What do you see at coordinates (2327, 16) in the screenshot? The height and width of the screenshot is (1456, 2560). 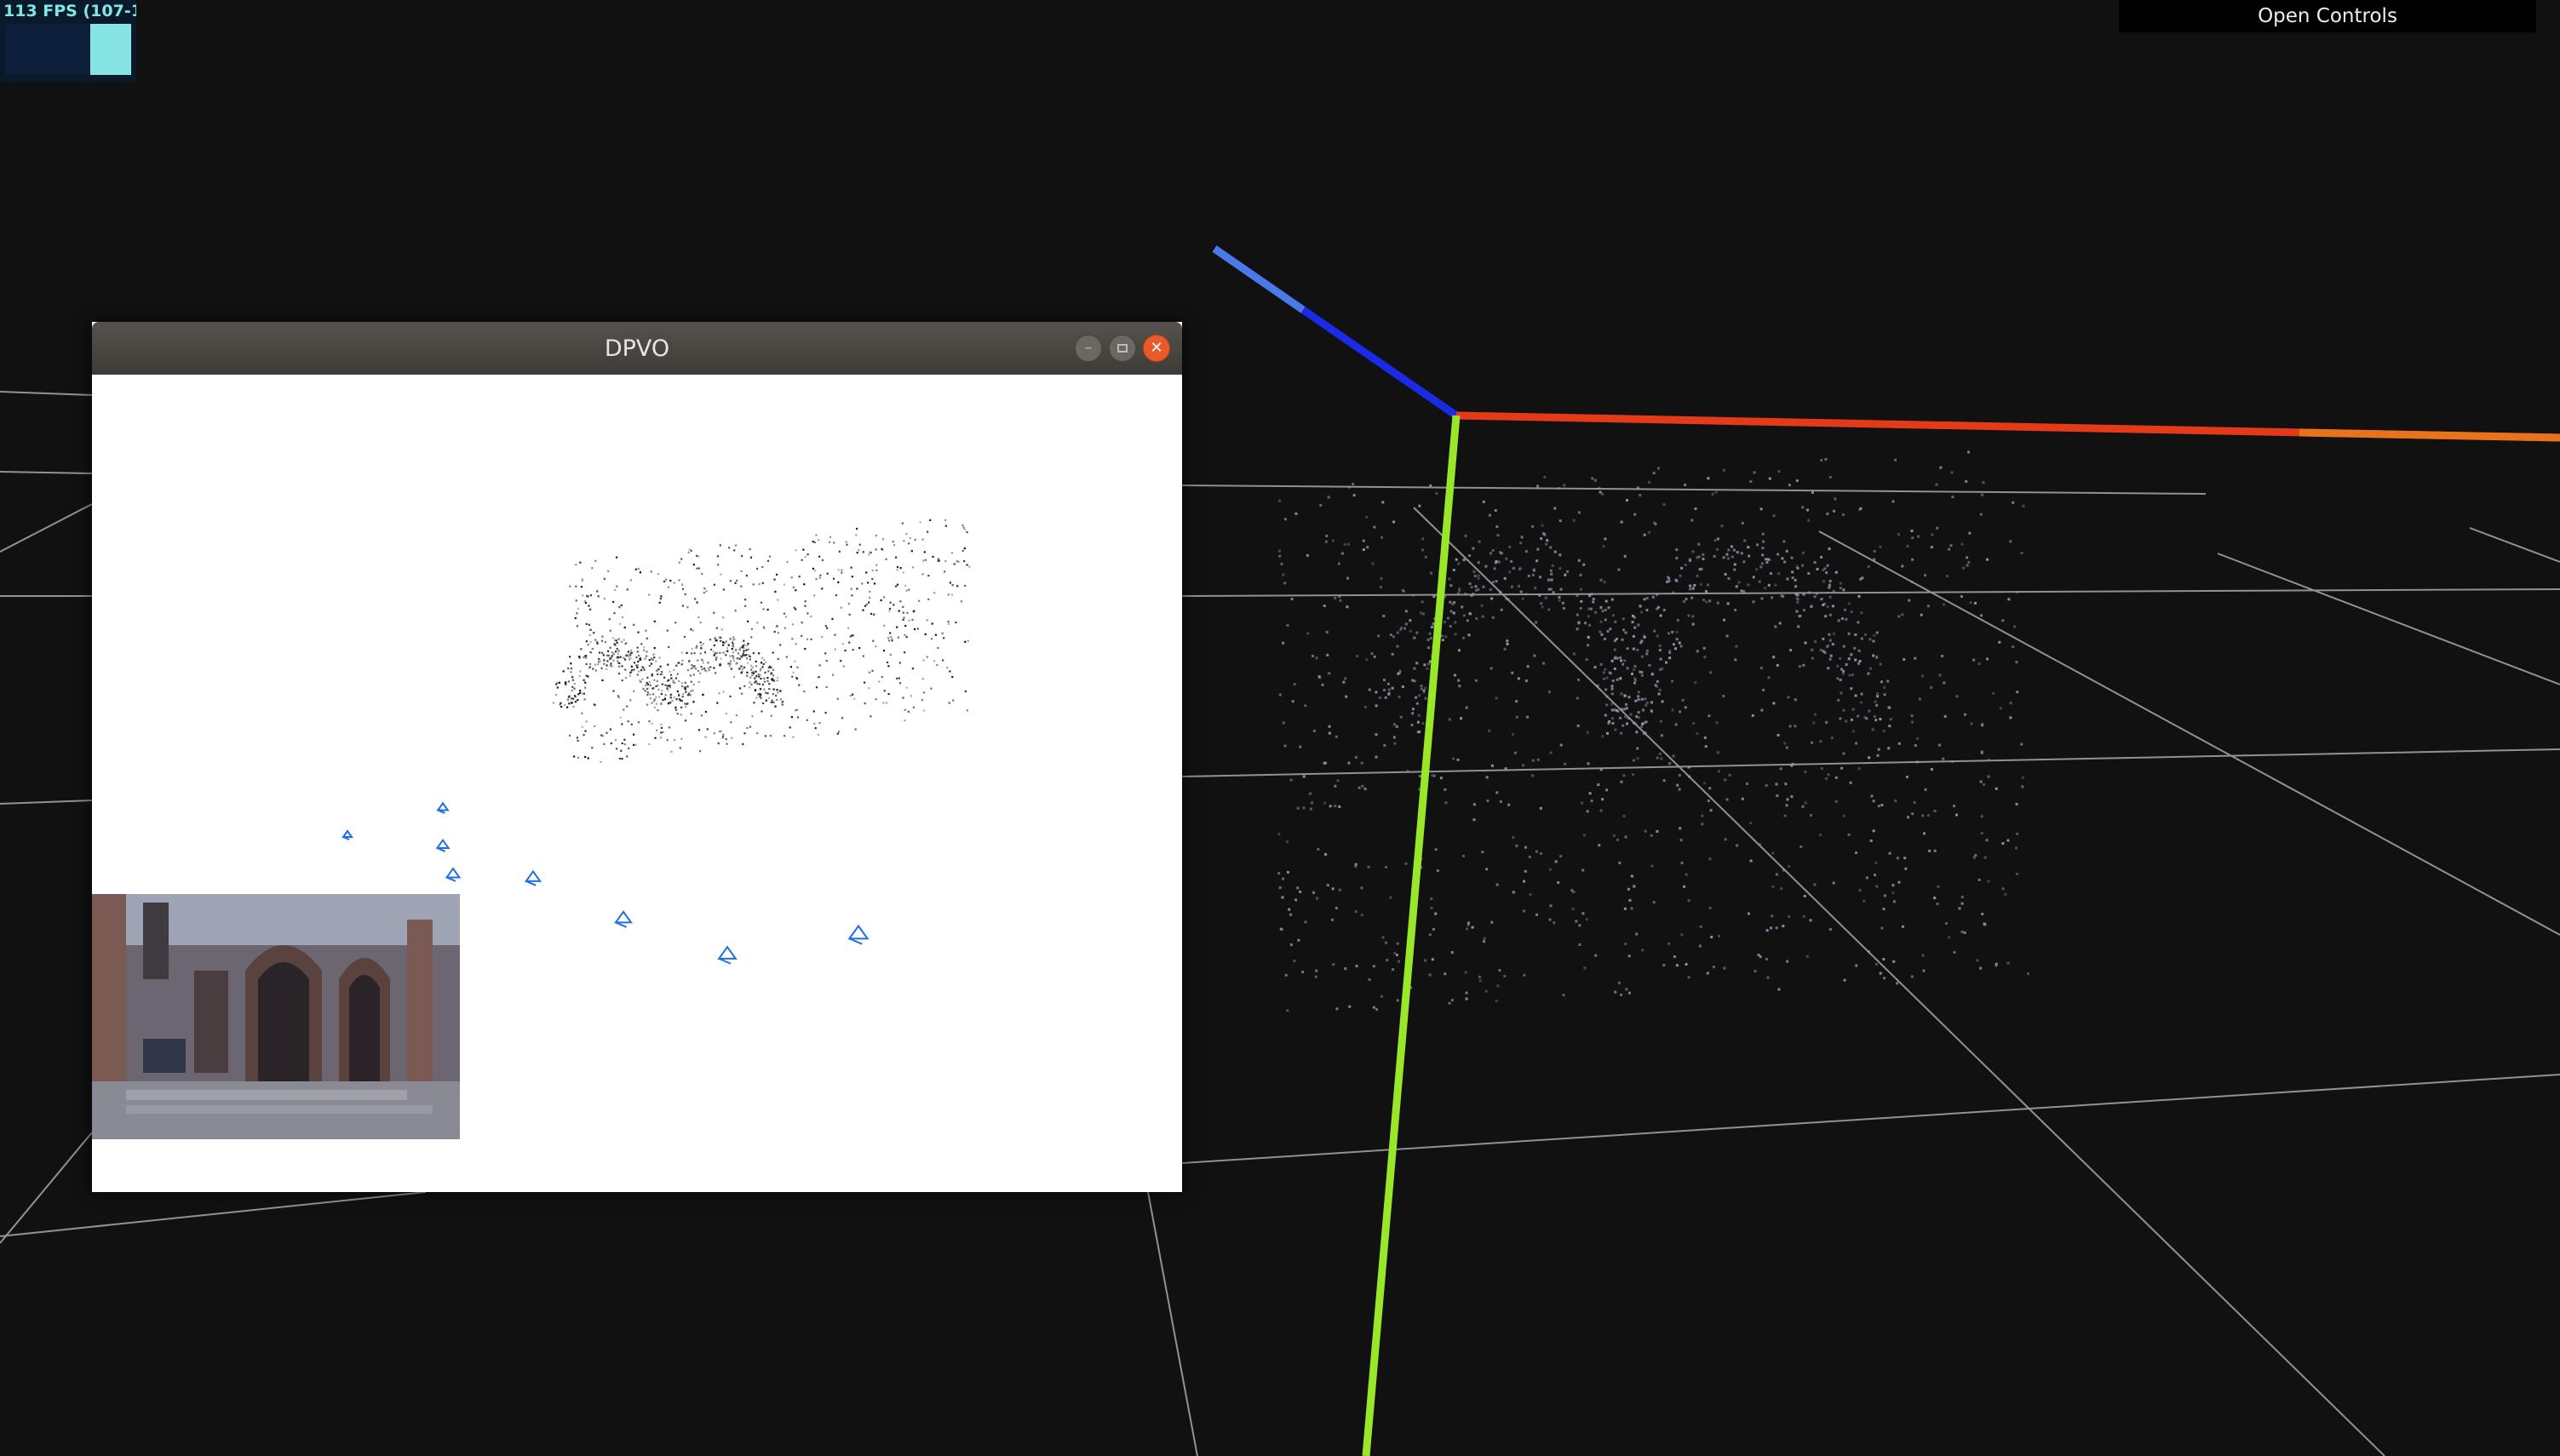 I see `open-controls-button: Open Controls` at bounding box center [2327, 16].